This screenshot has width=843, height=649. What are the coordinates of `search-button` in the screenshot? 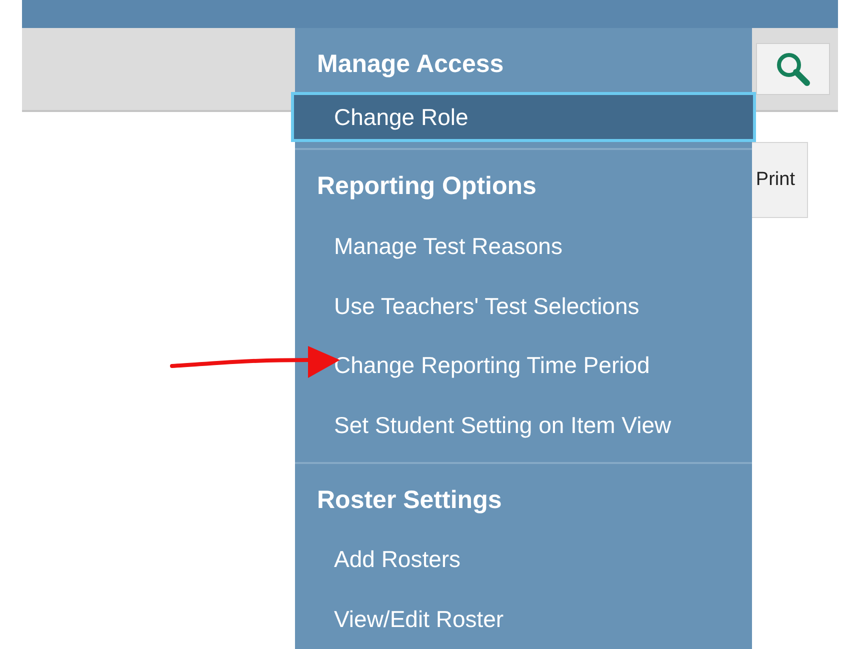 It's located at (793, 69).